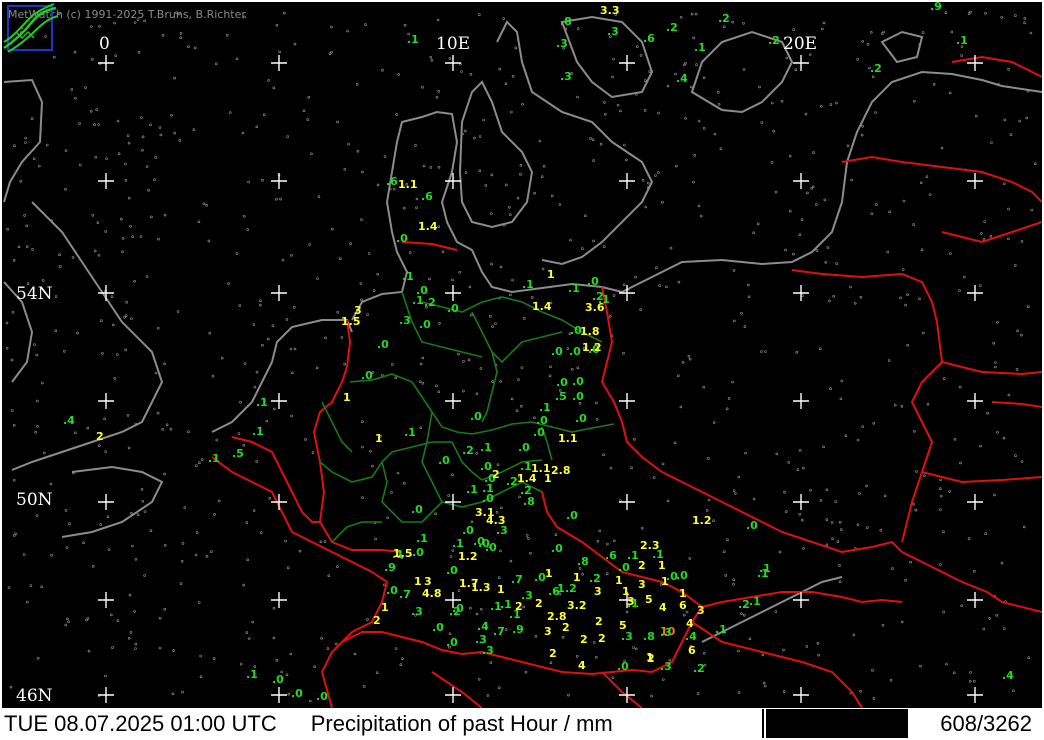 This screenshot has height=740, width=1044. Describe the element at coordinates (936, 7) in the screenshot. I see `precip-value: .9` at that location.